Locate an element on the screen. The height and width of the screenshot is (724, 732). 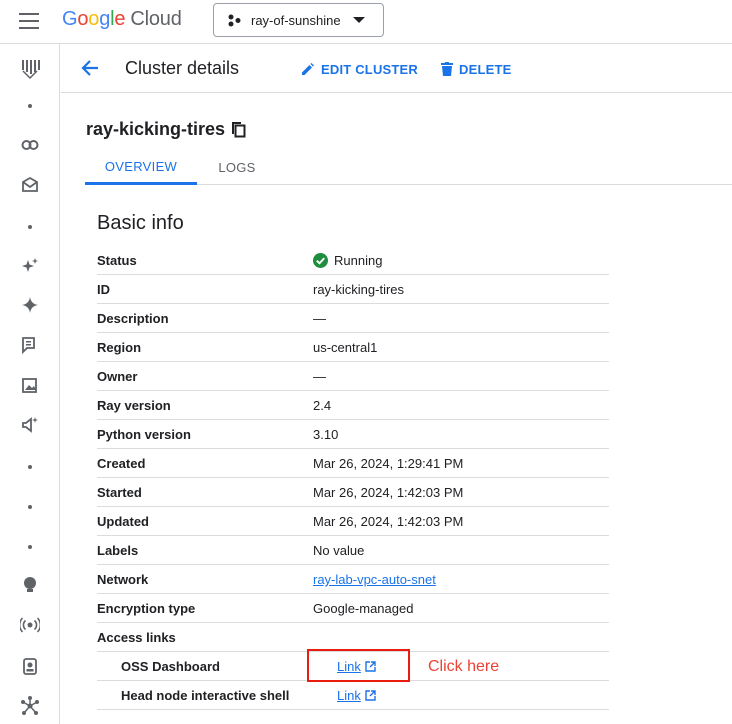
rail-image-icon is located at coordinates (30, 385).